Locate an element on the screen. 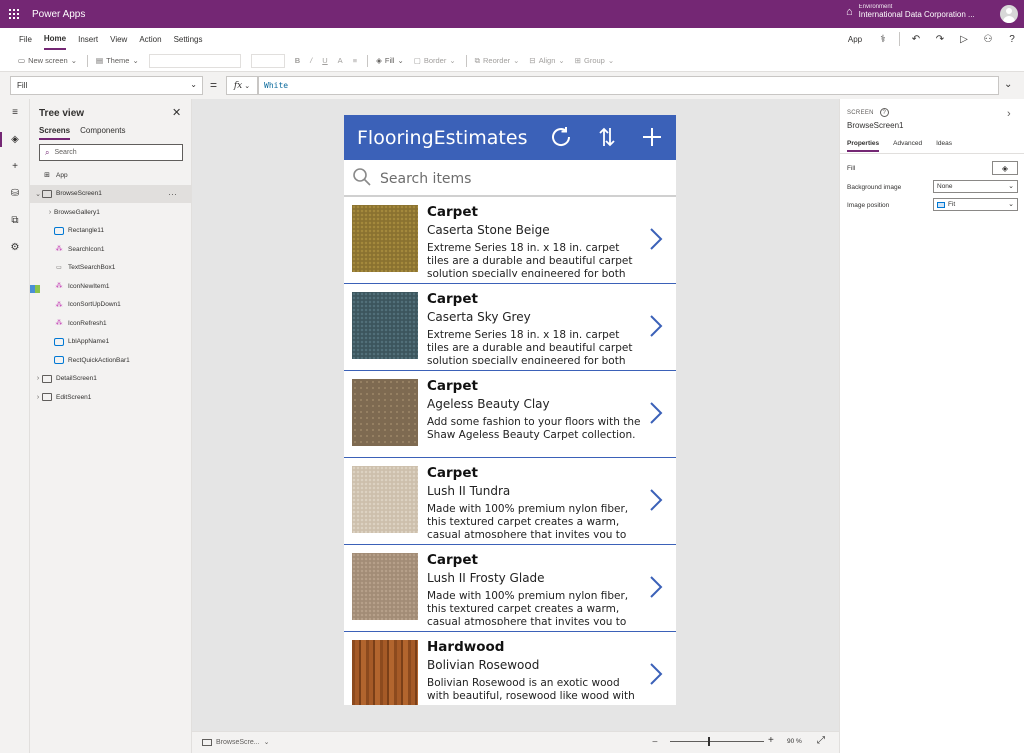  expand-formula-chevron-icon: ⌄ is located at coordinates (1008, 84).